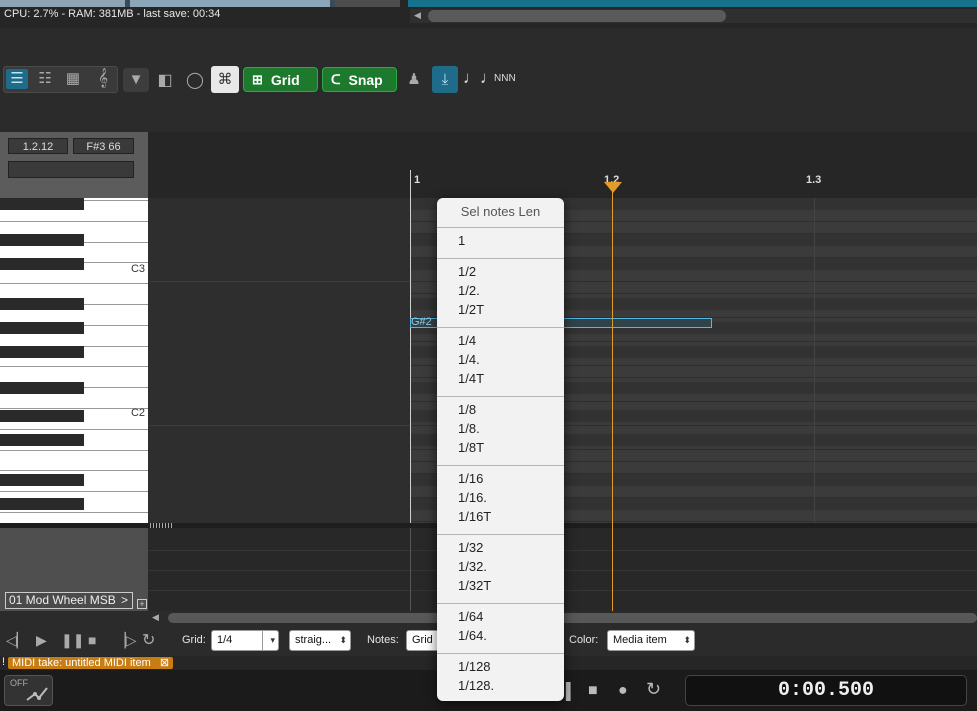 This screenshot has width=977, height=711. What do you see at coordinates (613, 187) in the screenshot?
I see `play-cursor-marker-icon` at bounding box center [613, 187].